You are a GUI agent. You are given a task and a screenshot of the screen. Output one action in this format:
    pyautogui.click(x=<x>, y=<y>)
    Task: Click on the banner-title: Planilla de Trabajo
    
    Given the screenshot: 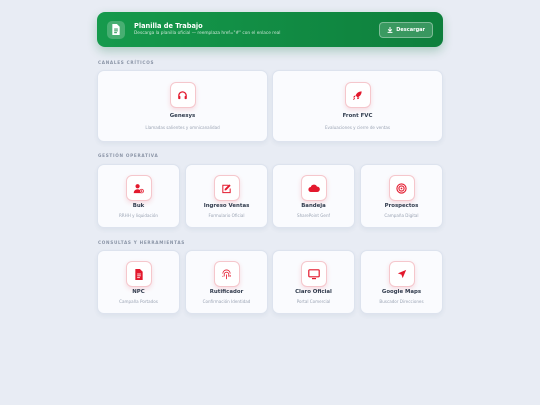 What is the action you would take?
    pyautogui.click(x=168, y=26)
    